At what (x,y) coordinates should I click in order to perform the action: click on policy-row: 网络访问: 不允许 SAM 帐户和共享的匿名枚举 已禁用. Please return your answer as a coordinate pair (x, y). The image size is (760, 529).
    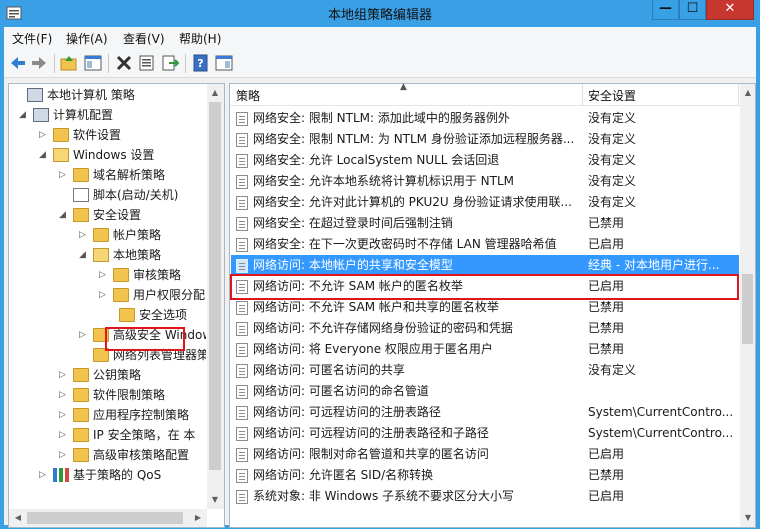
    Looking at the image, I should click on (485, 307).